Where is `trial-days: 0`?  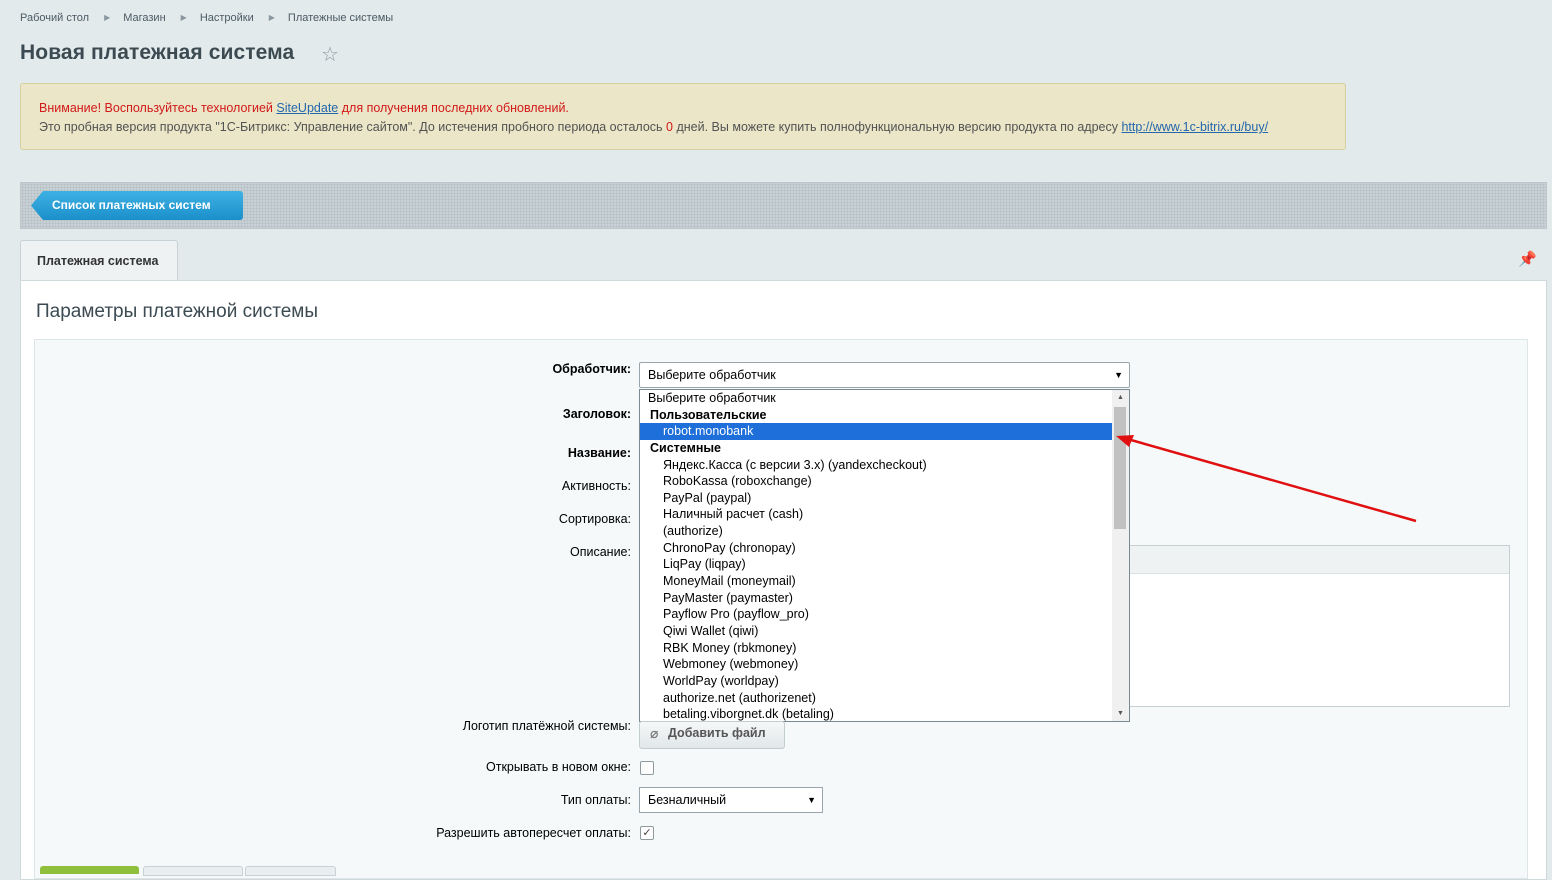
trial-days: 0 is located at coordinates (669, 127).